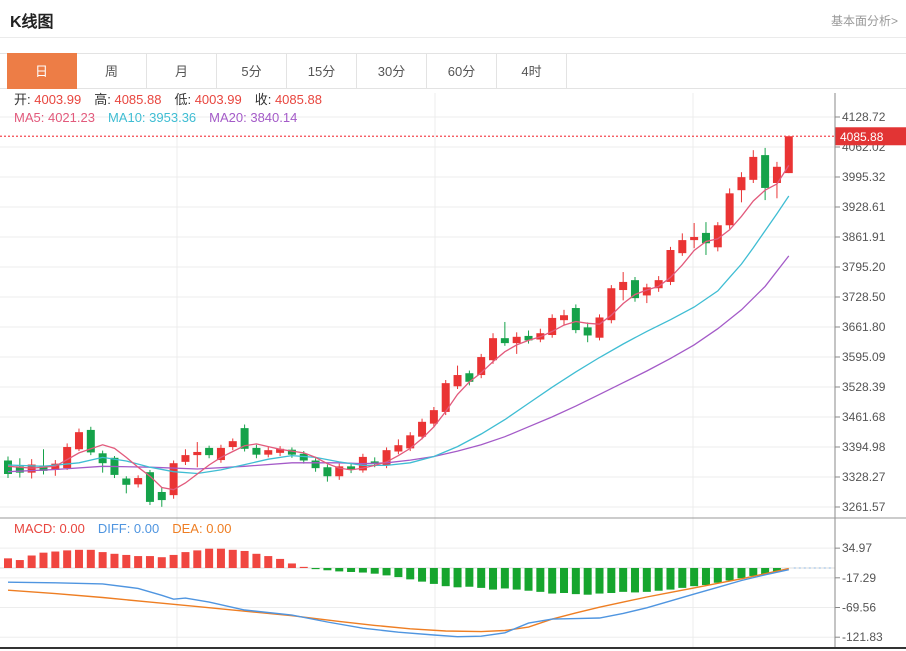  Describe the element at coordinates (54, 117) in the screenshot. I see `ma-item: MA5: 4021.23` at that location.